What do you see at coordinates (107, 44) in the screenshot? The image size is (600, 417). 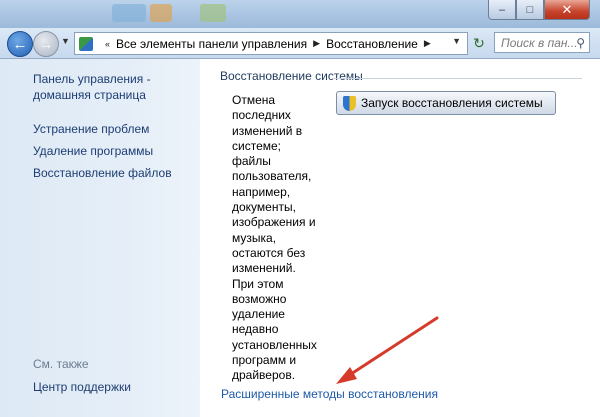 I see `breadcrumb-chevron-icon: «` at bounding box center [107, 44].